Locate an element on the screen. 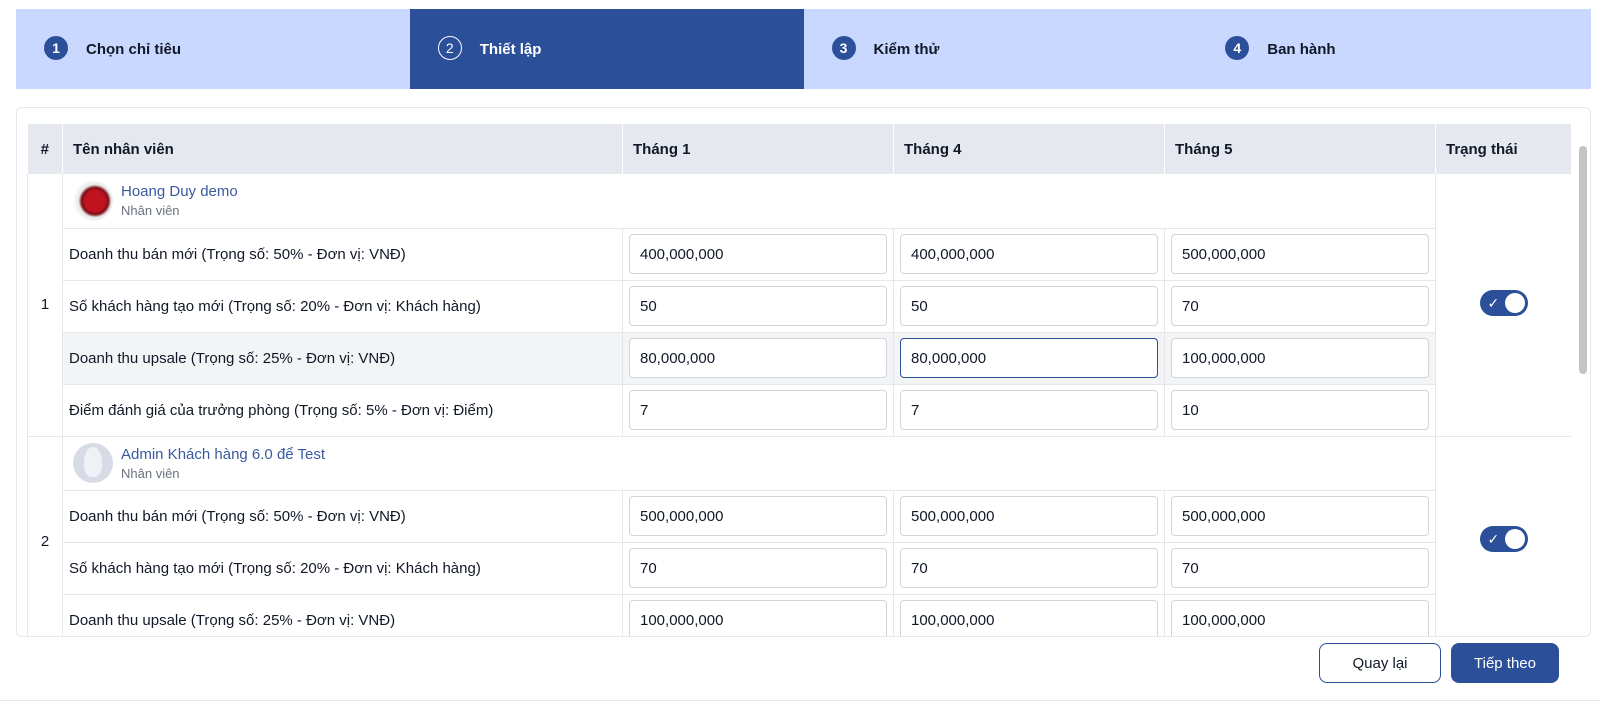 The width and height of the screenshot is (1600, 715). row-index: 1 is located at coordinates (45, 305).